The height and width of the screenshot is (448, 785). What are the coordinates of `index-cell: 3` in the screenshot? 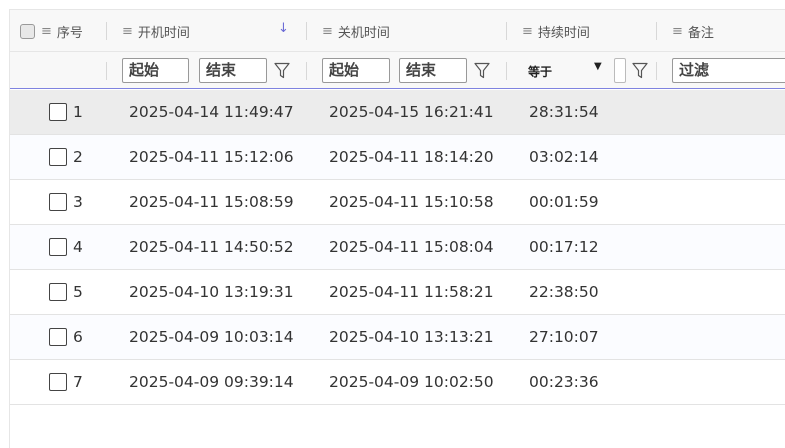 It's located at (66, 202).